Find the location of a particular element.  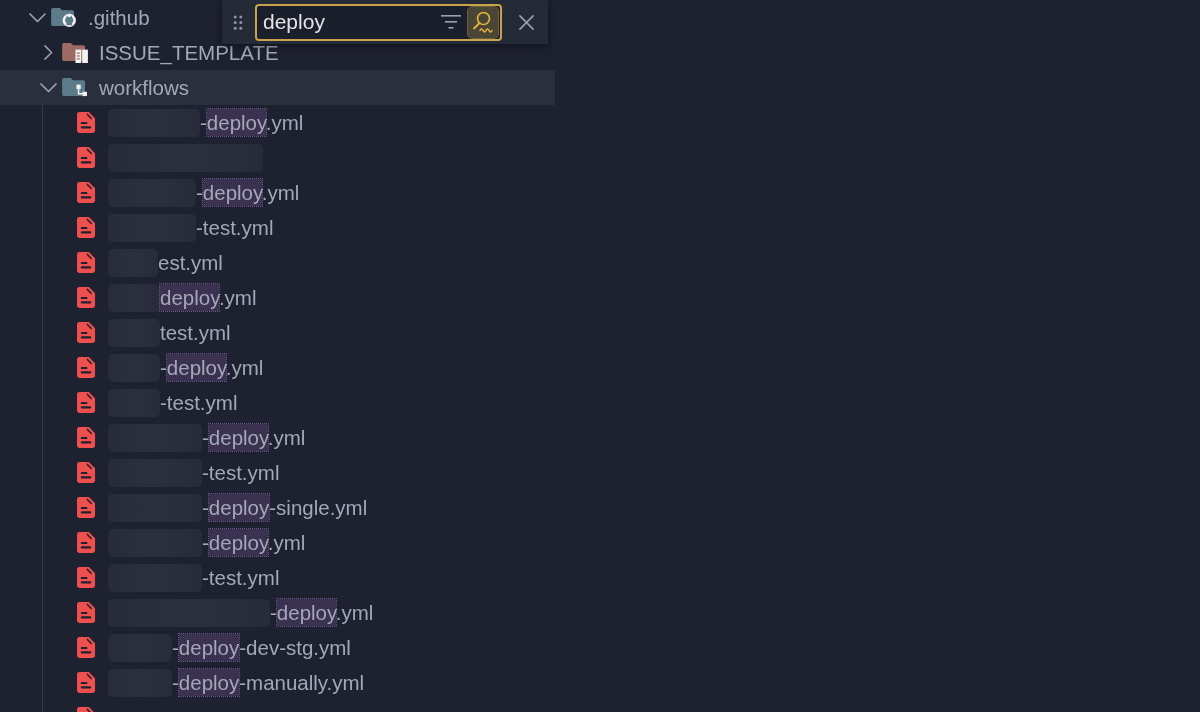

tree-item: -deploy-manually.yml is located at coordinates (184, 682).